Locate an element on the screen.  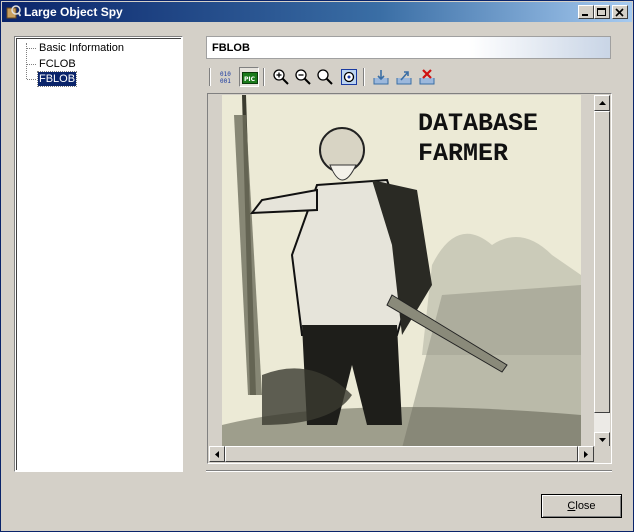
zoom-reset-icon is located at coordinates (325, 77).